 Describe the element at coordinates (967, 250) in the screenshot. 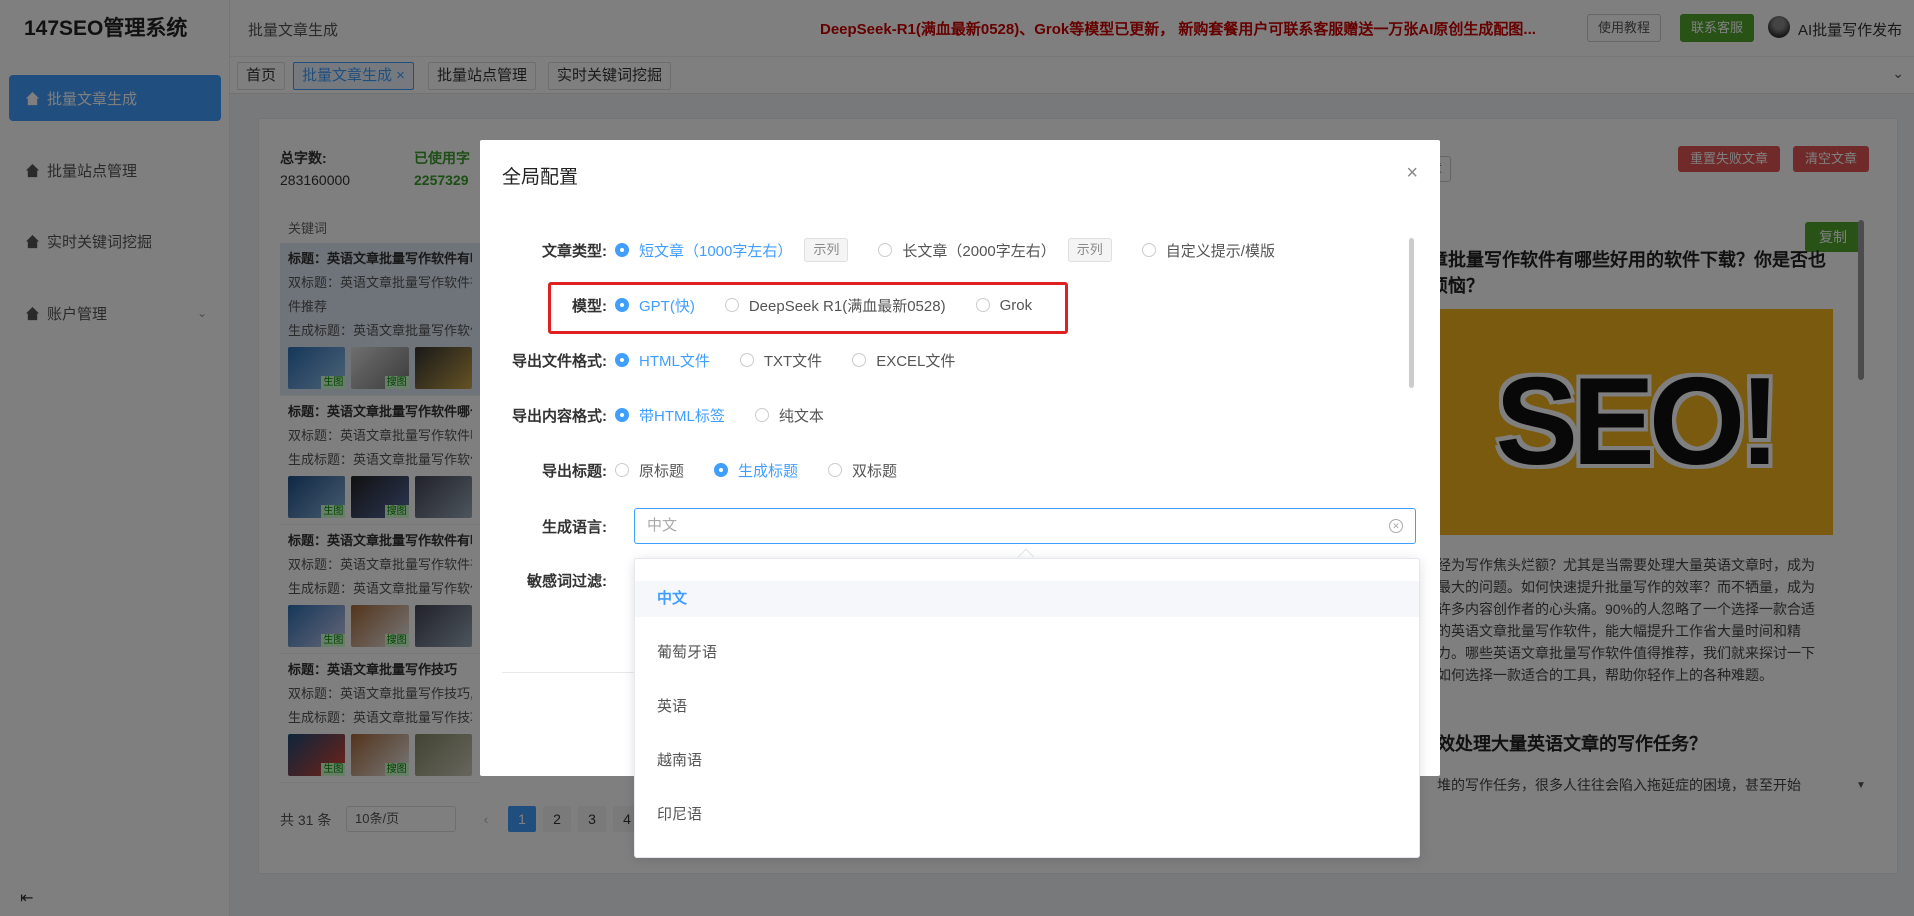

I see `radio-long-article: 长文章（2000字左右）` at that location.